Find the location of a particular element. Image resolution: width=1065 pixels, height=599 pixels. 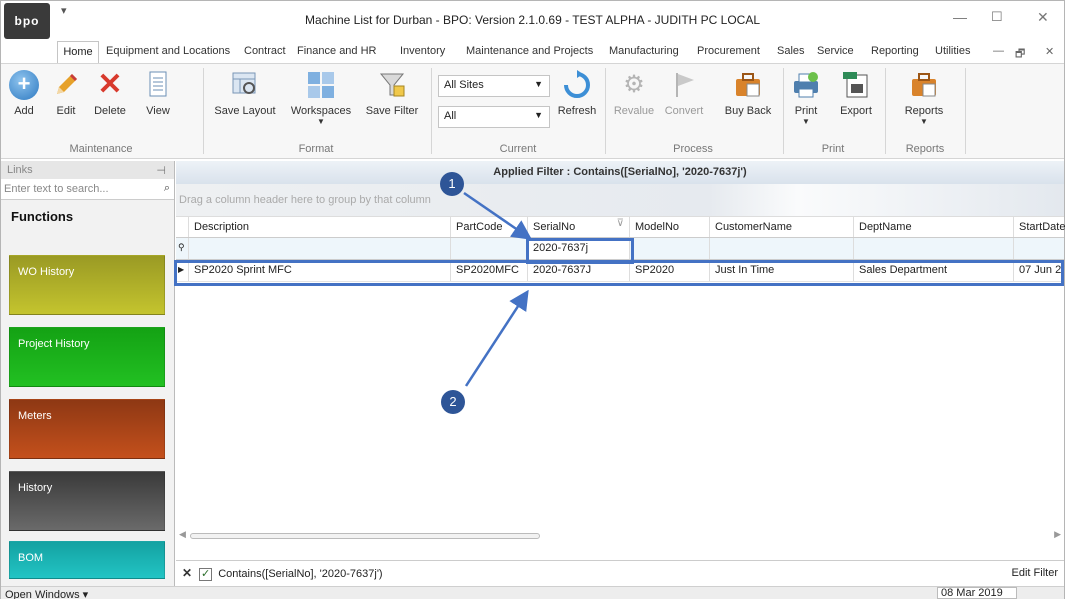

edit-label: Edit is located at coordinates (66, 111).